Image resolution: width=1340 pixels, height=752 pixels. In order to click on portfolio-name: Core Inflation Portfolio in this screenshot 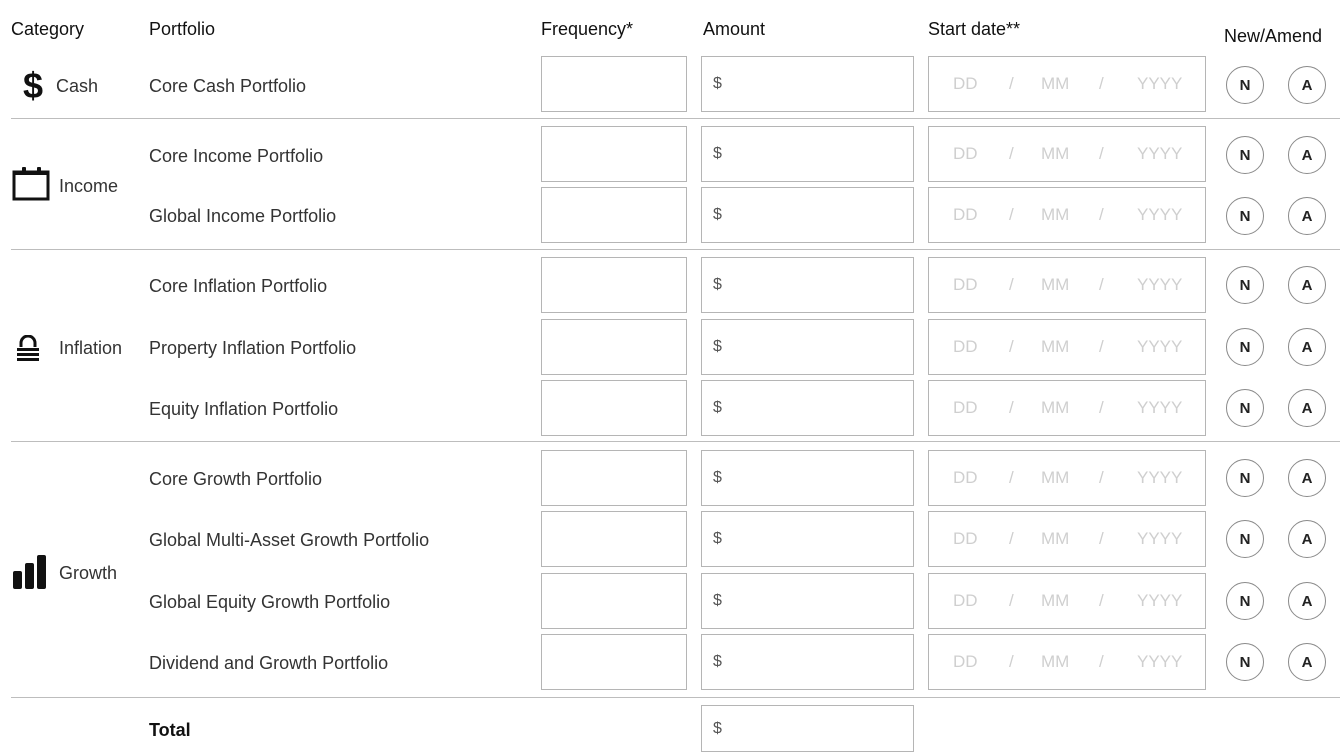, I will do `click(238, 286)`.